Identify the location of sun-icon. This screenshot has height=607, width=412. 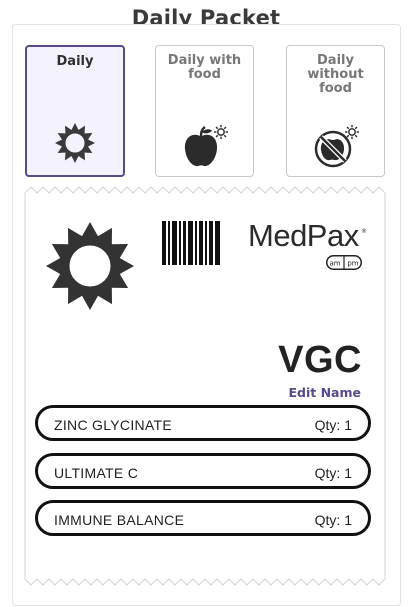
(75, 145).